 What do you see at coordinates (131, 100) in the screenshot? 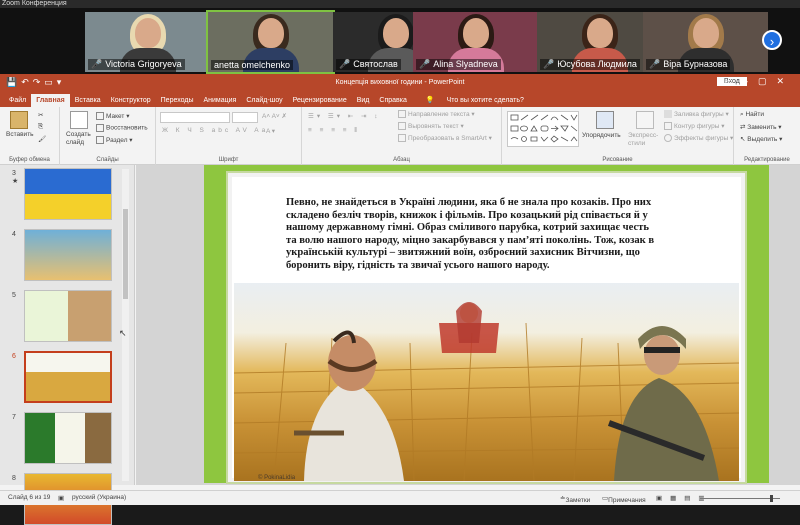
I see `tab-3: Конструктор` at bounding box center [131, 100].